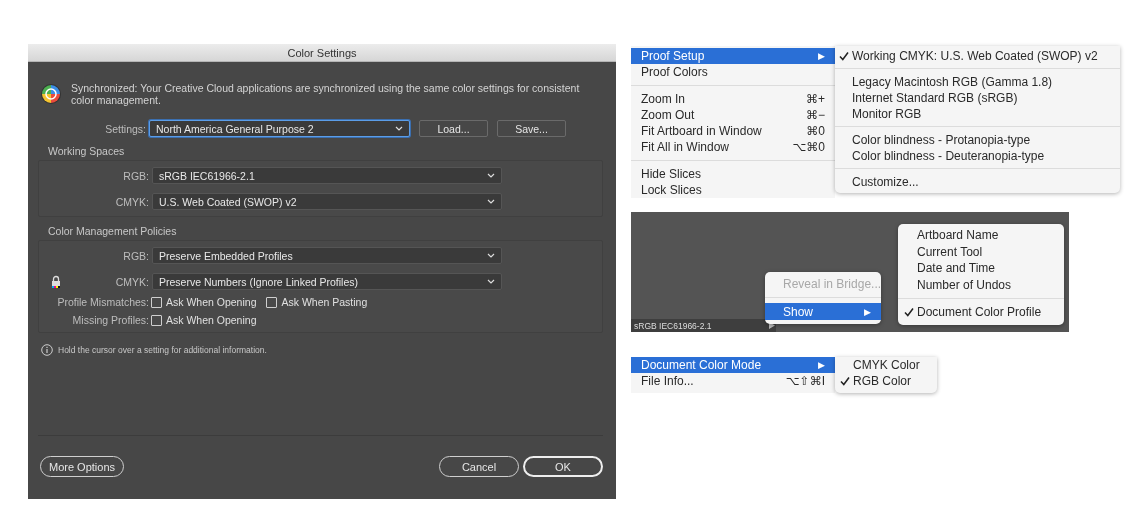 The image size is (1137, 518). Describe the element at coordinates (322, 52) in the screenshot. I see `window-title: Color Settings` at that location.